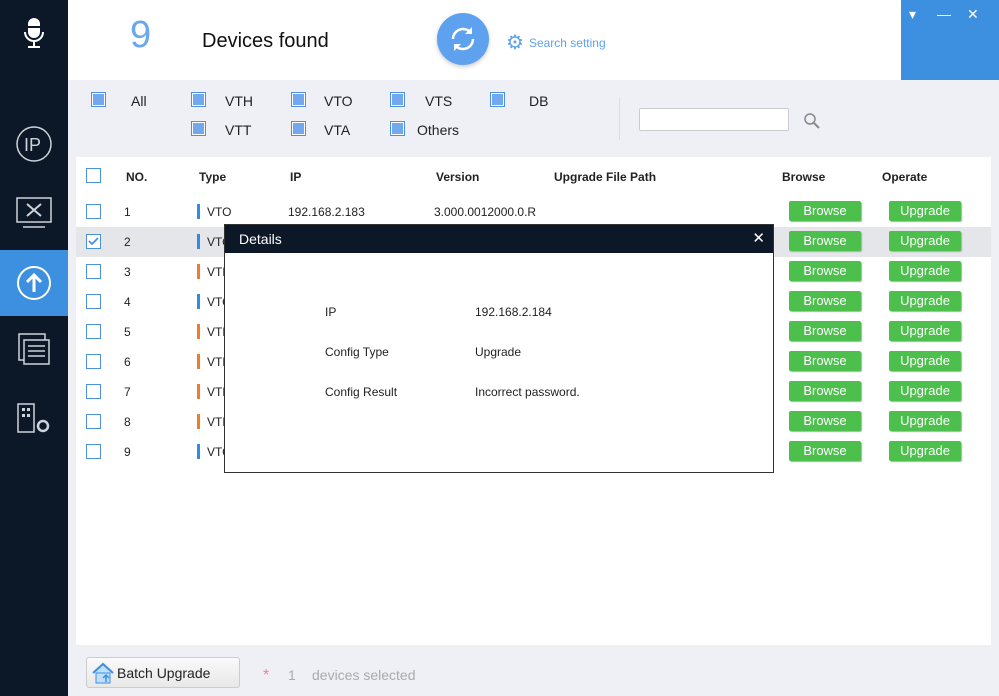 The width and height of the screenshot is (999, 696). Describe the element at coordinates (714, 119) in the screenshot. I see `search-input` at that location.